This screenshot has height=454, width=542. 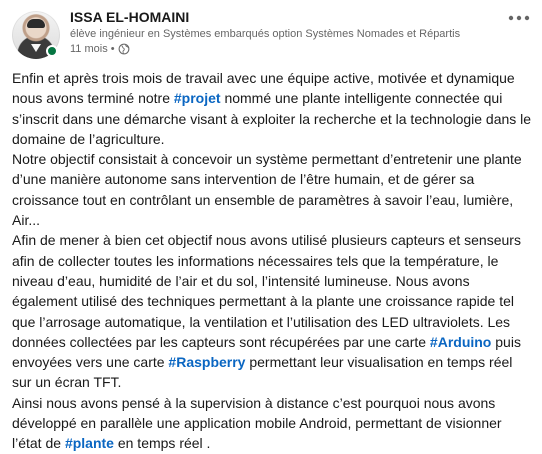 What do you see at coordinates (162, 443) in the screenshot?
I see `post-text: en temps réel .` at bounding box center [162, 443].